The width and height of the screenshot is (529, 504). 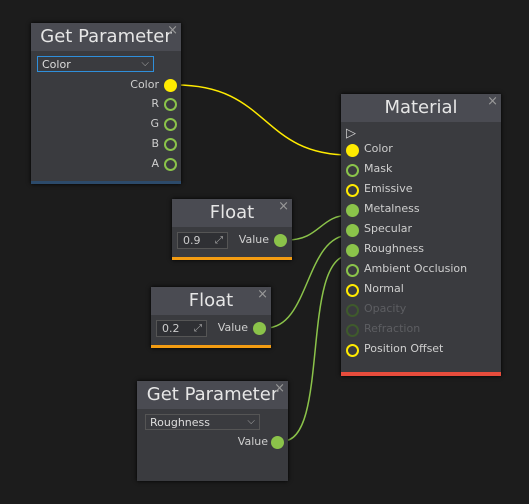 What do you see at coordinates (388, 188) in the screenshot?
I see `input-label-emissive: Emissive` at bounding box center [388, 188].